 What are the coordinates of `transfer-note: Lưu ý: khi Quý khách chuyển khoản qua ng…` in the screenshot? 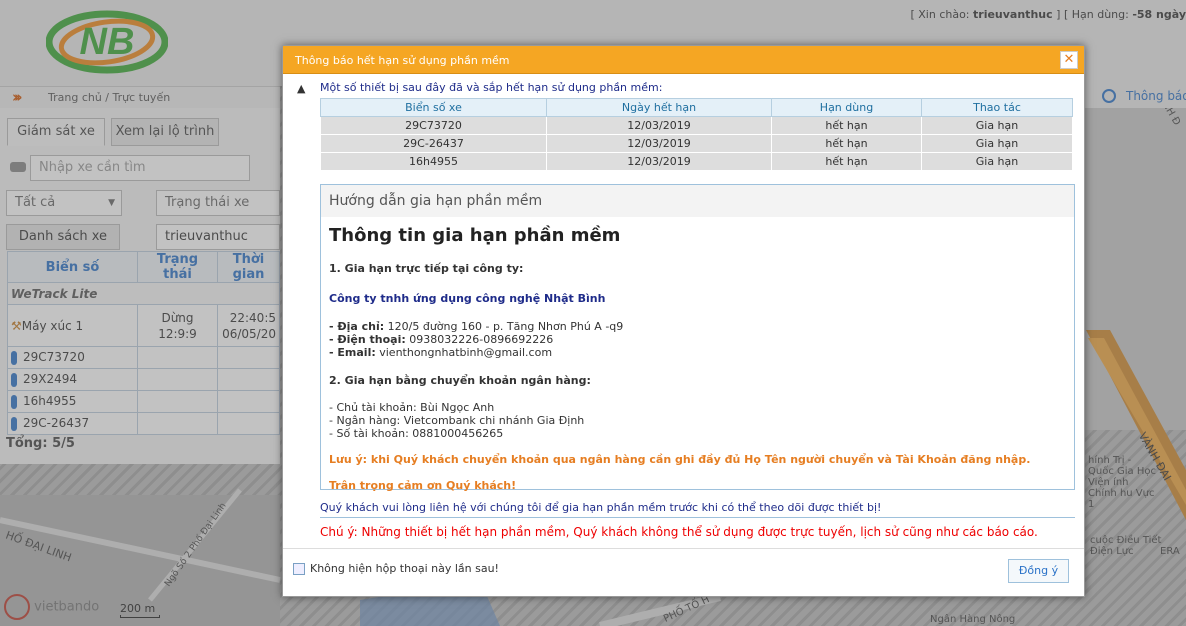 It's located at (680, 459).